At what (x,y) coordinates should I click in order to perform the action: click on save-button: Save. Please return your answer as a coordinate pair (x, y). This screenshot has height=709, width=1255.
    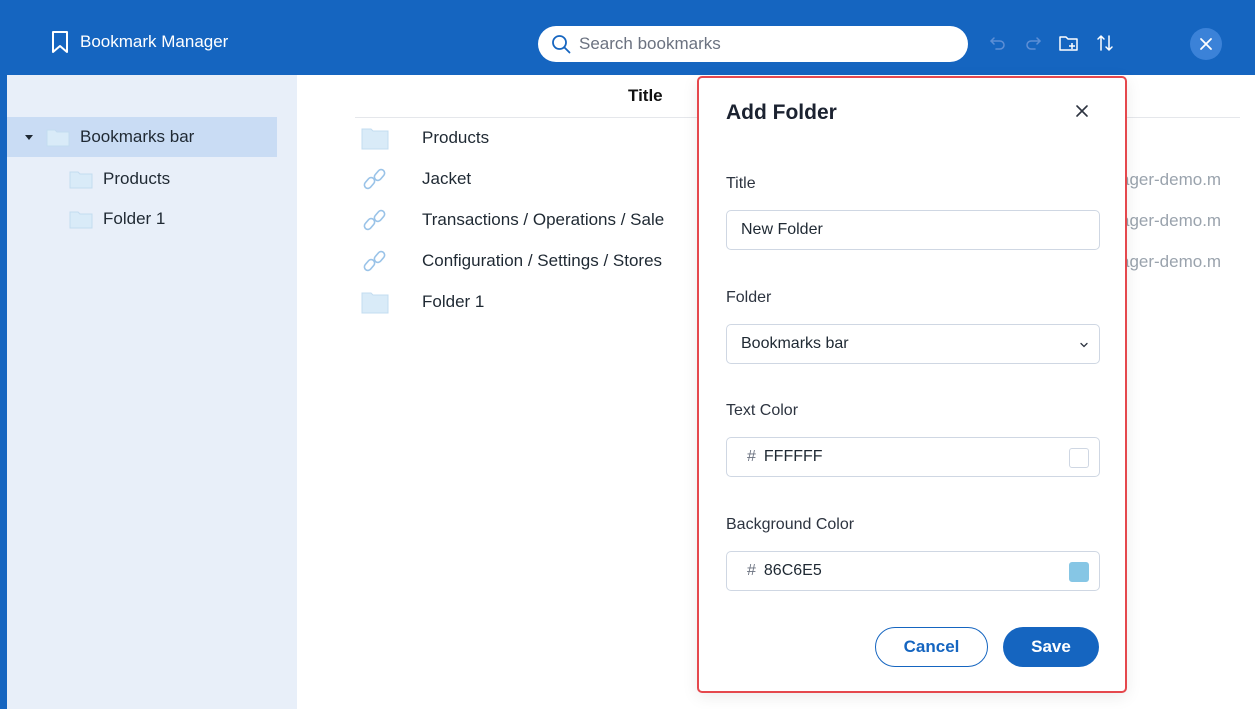
    Looking at the image, I should click on (1051, 647).